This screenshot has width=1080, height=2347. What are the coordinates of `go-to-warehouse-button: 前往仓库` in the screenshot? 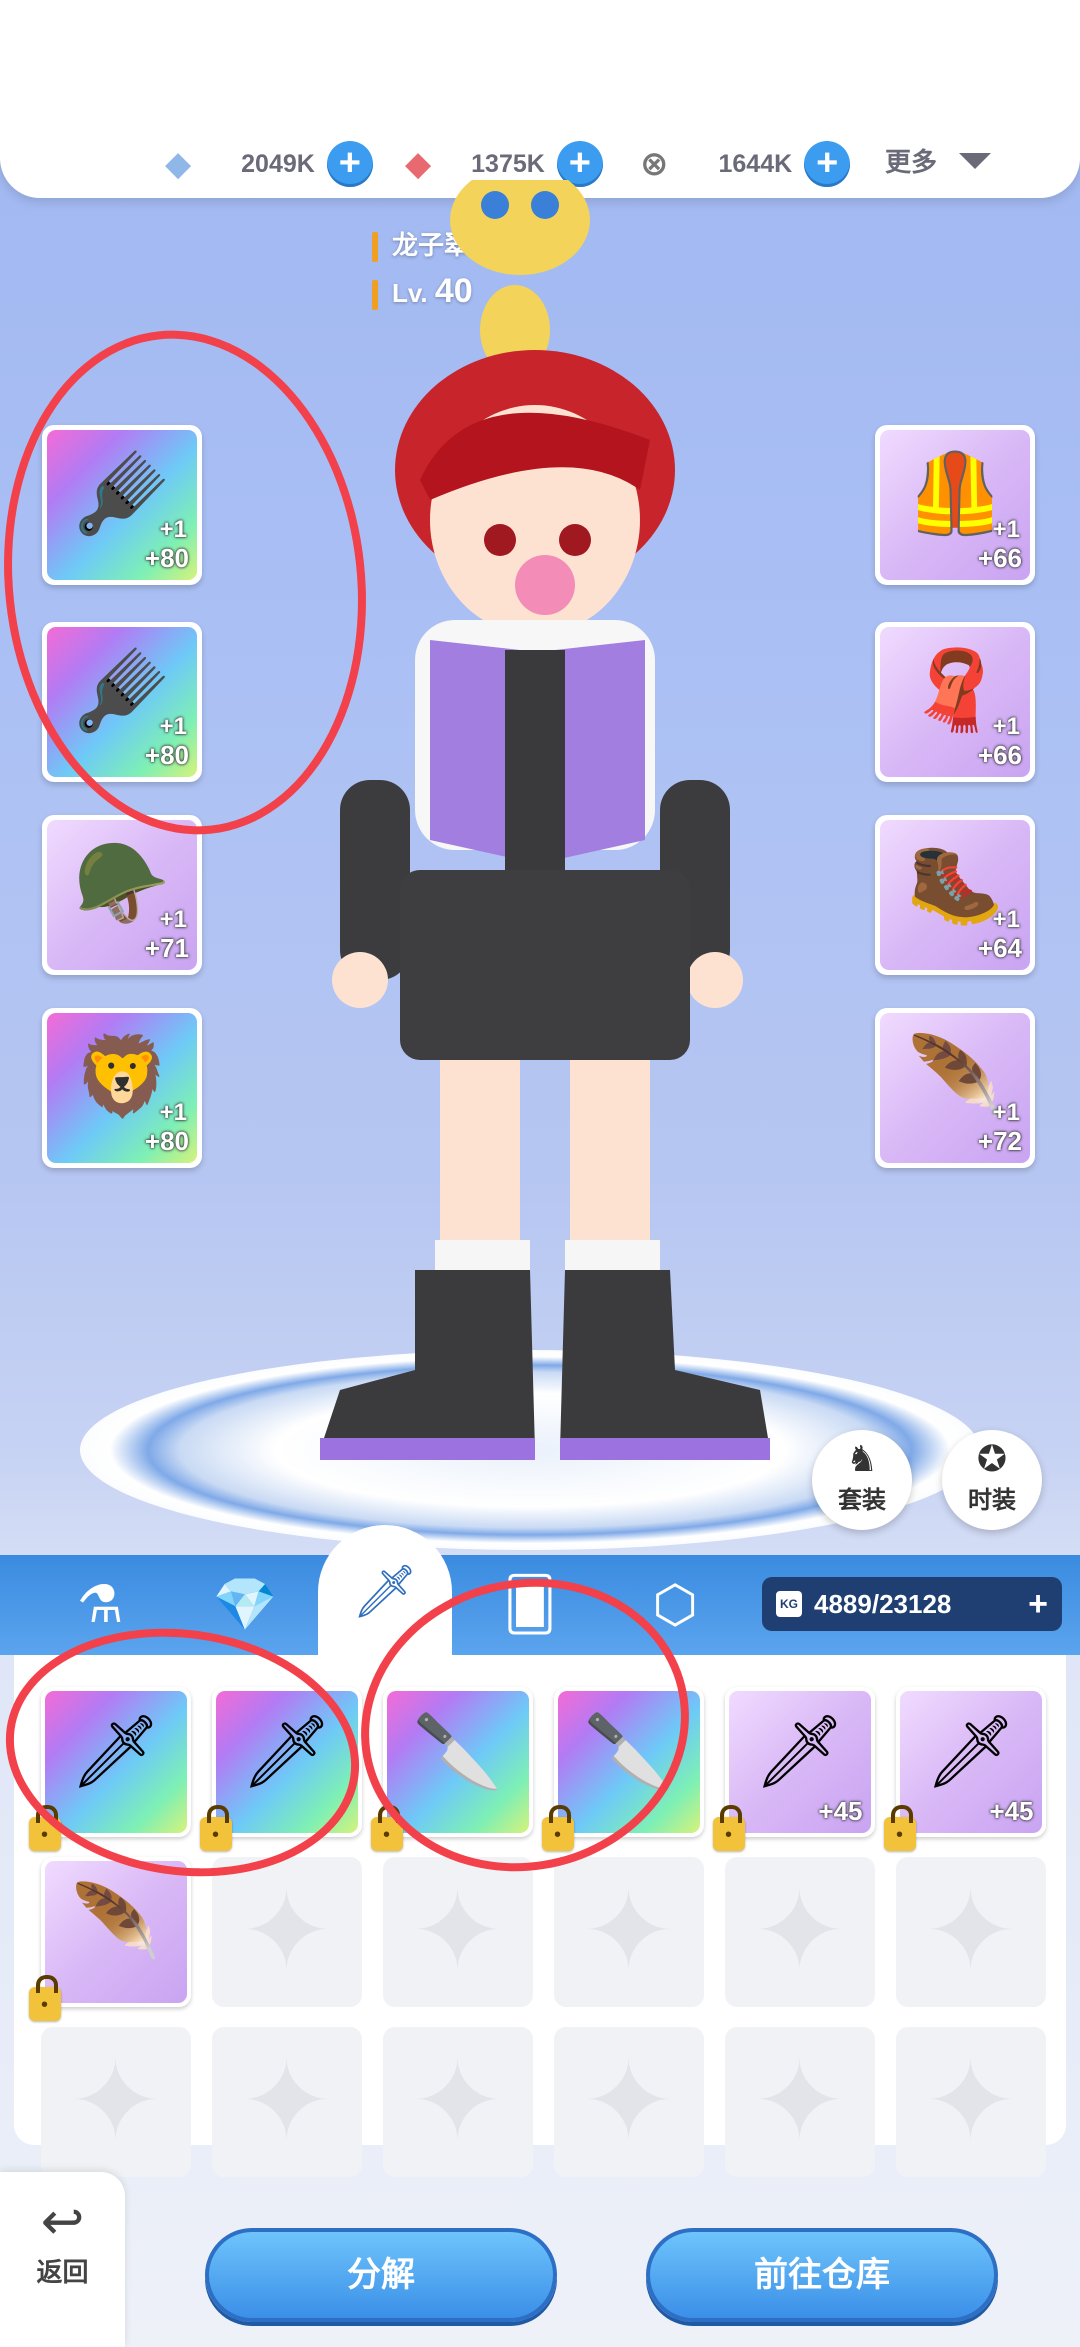 It's located at (822, 2275).